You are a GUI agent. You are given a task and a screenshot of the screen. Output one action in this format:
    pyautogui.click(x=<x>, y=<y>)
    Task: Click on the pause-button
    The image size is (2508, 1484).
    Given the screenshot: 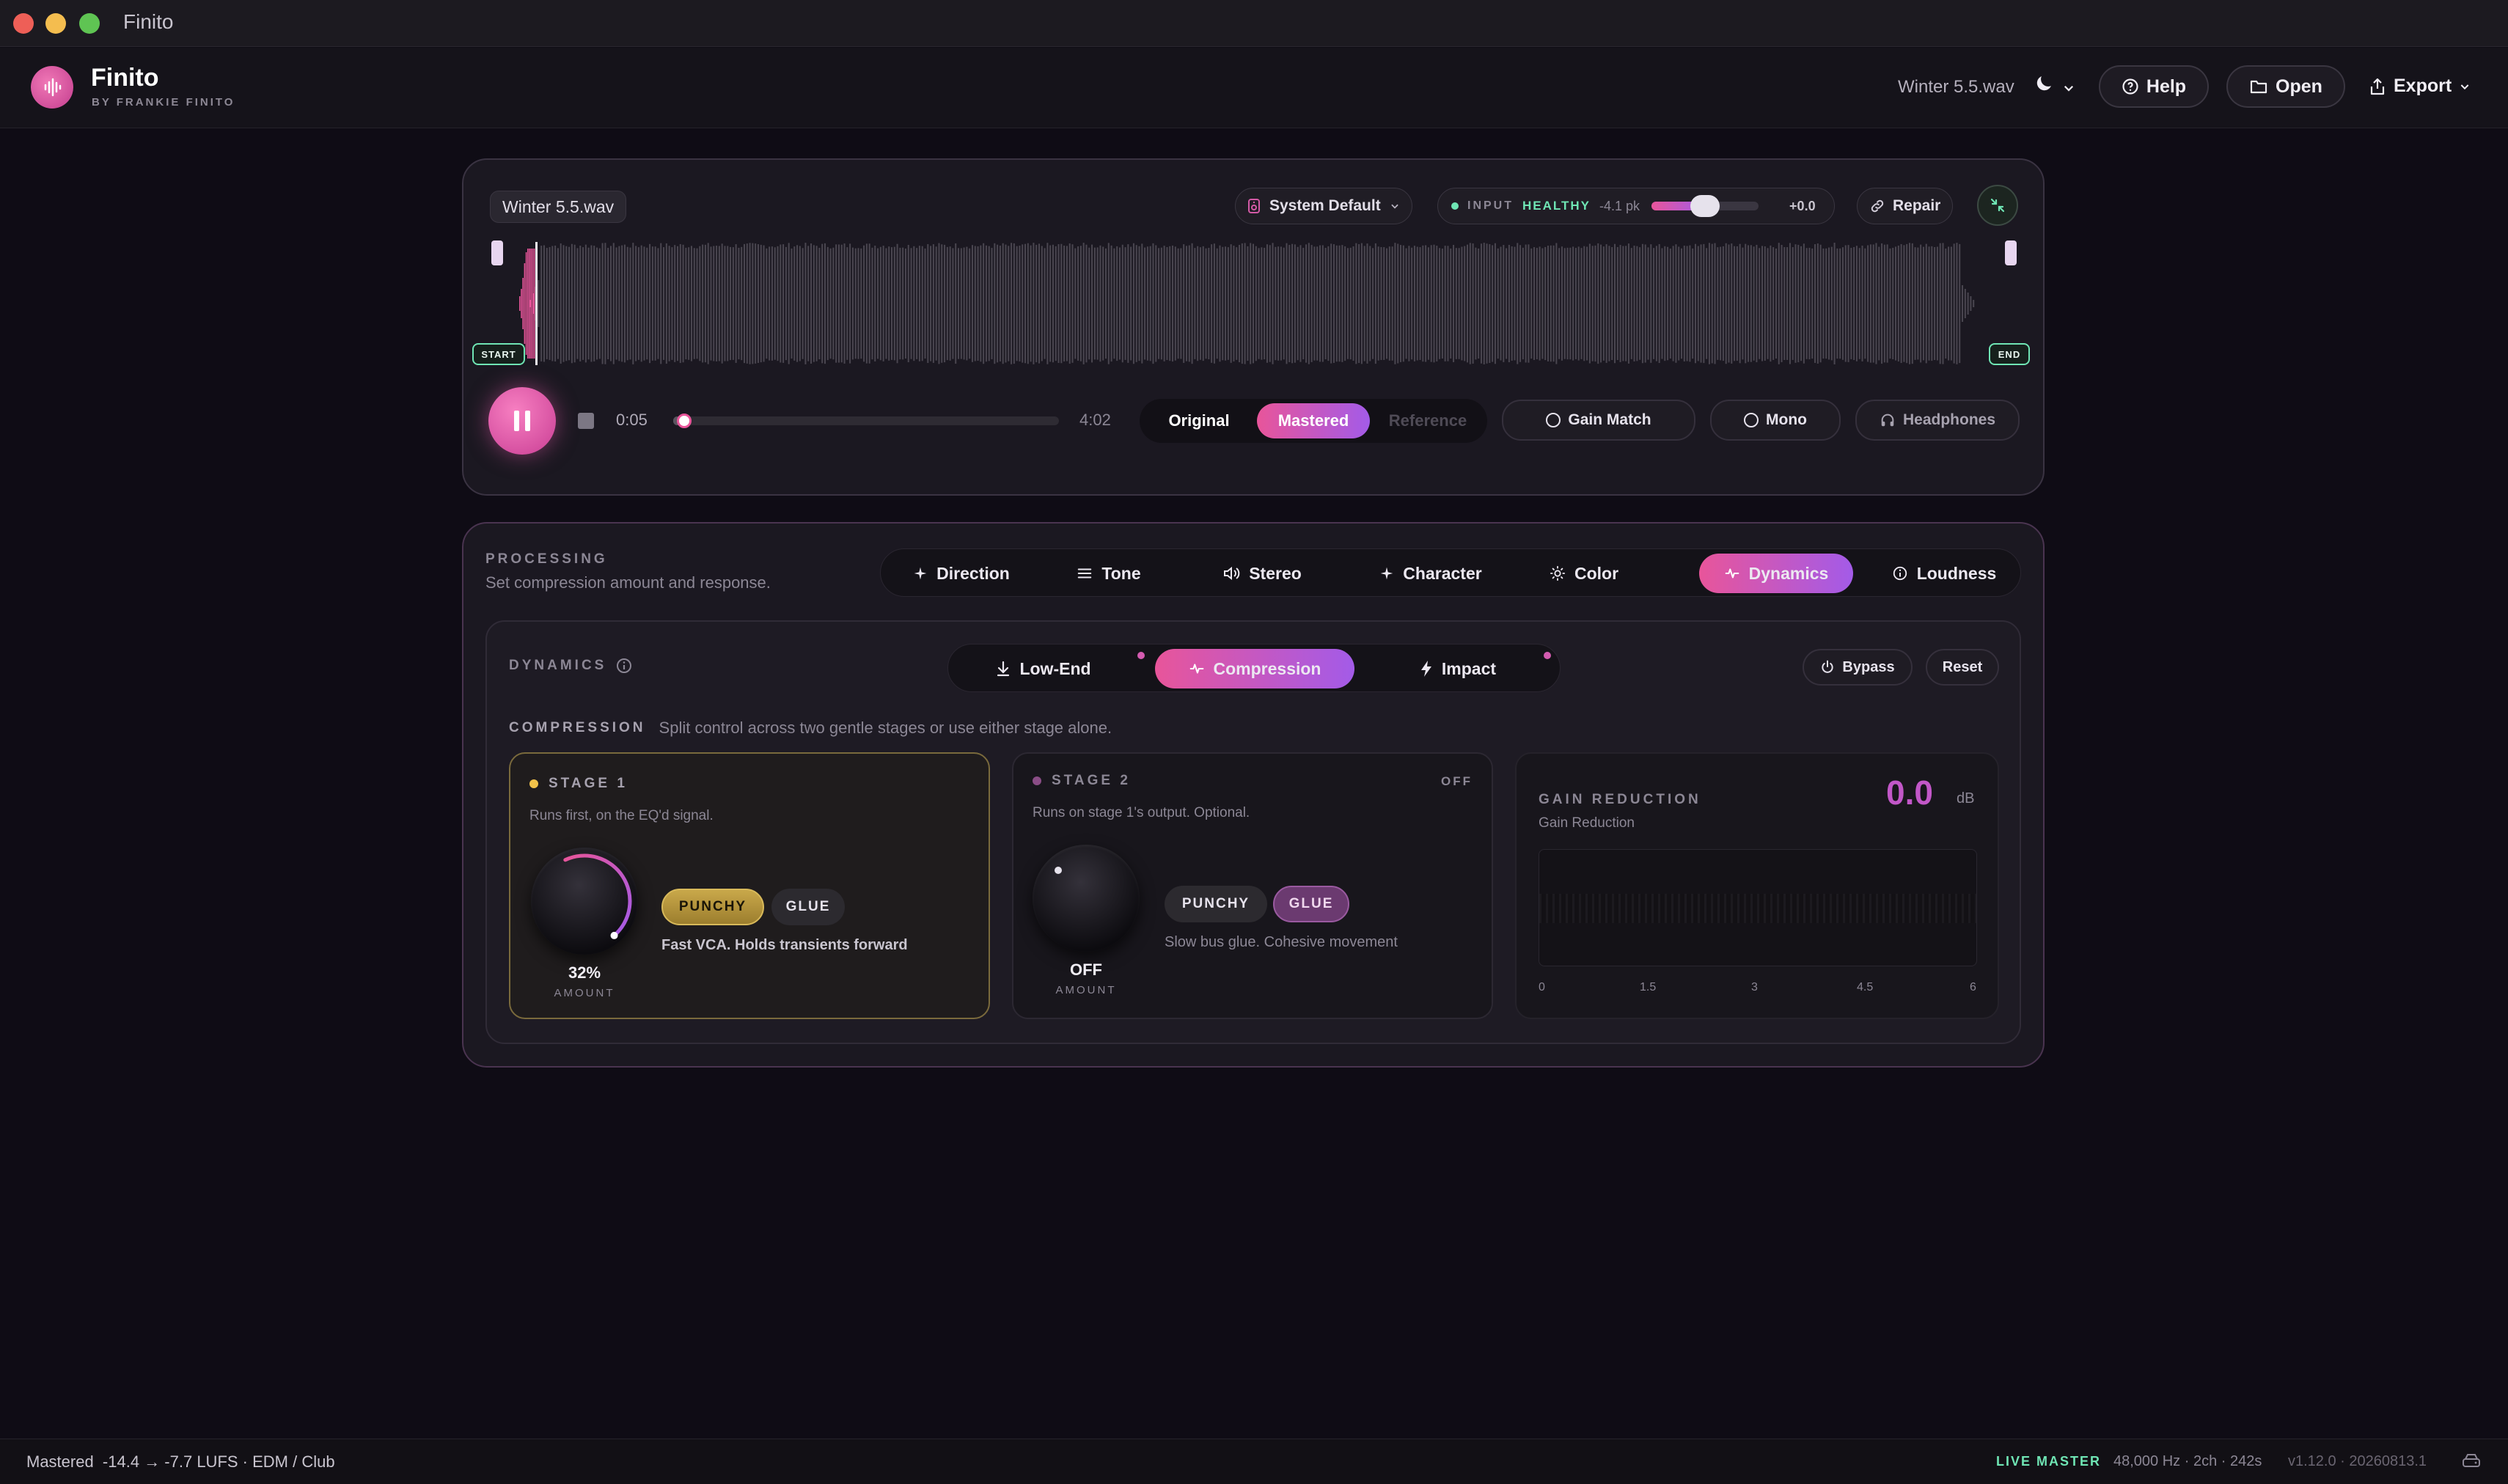 What is the action you would take?
    pyautogui.click(x=522, y=421)
    